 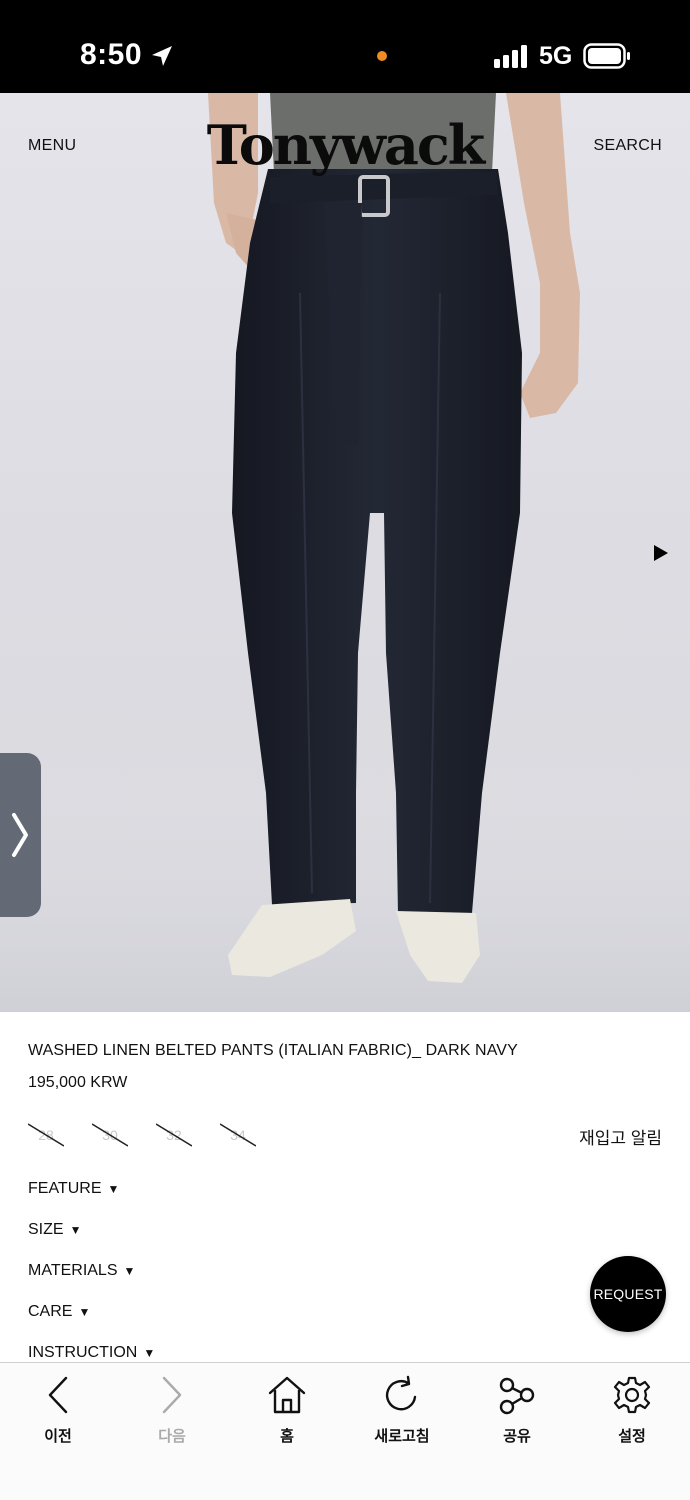 I want to click on size-option: 32, so click(x=174, y=1135).